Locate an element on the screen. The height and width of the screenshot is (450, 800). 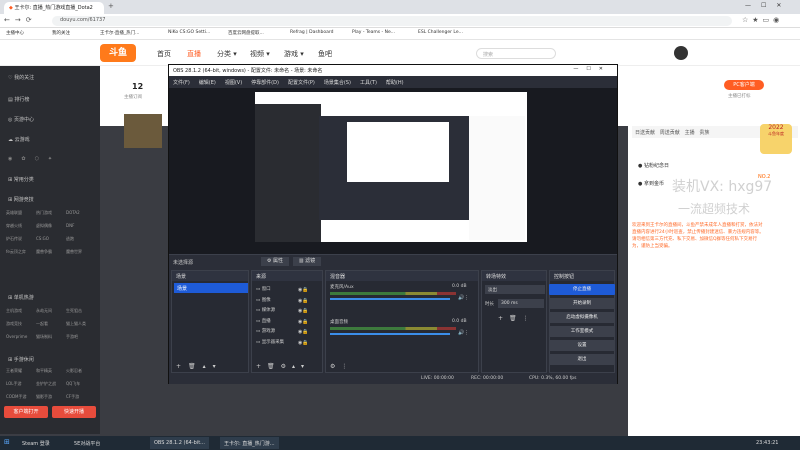
sidebar-icon-row: ◉✿⬡✦ is located at coordinates (34, 159).